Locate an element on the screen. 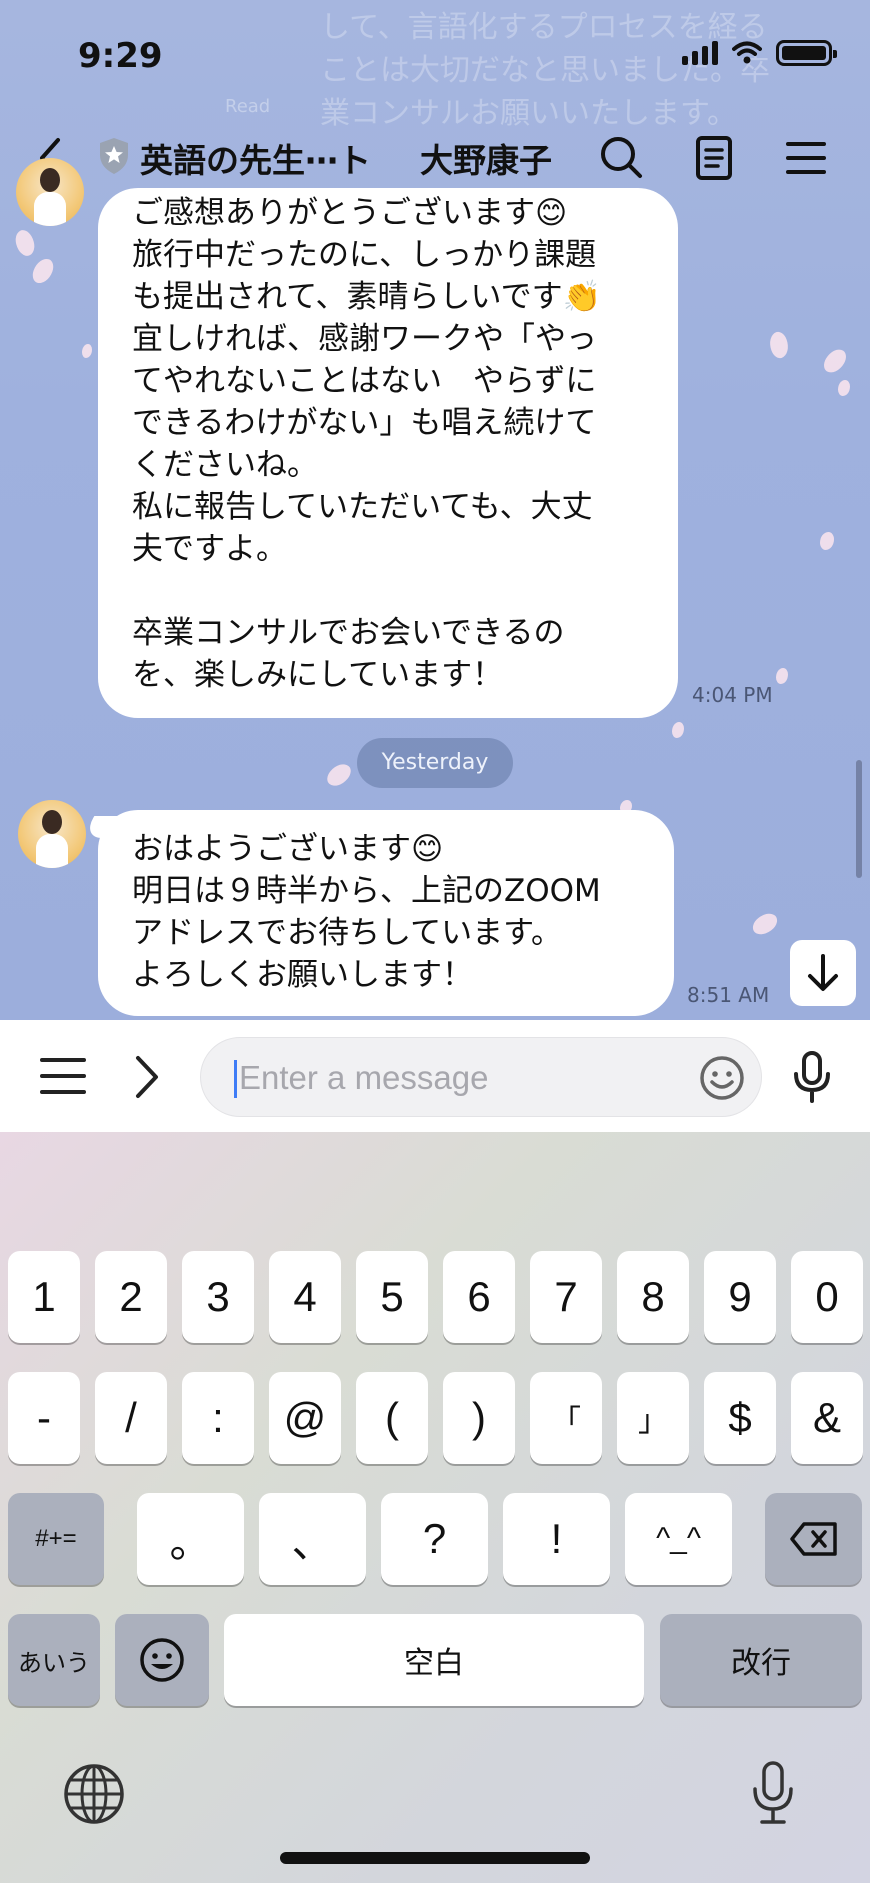 The height and width of the screenshot is (1883, 870). key-4: 4 is located at coordinates (305, 1297).